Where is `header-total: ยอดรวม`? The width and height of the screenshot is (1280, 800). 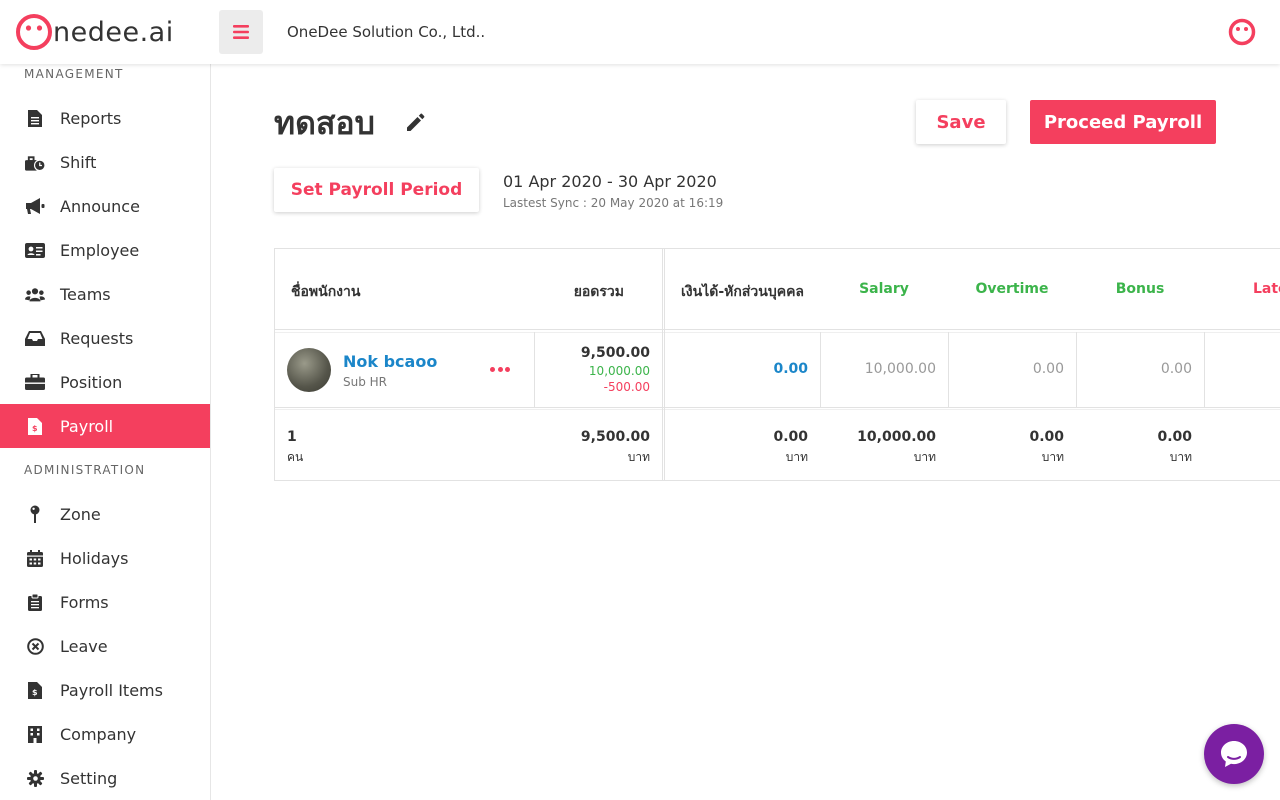
header-total: ยอดรวม is located at coordinates (598, 292).